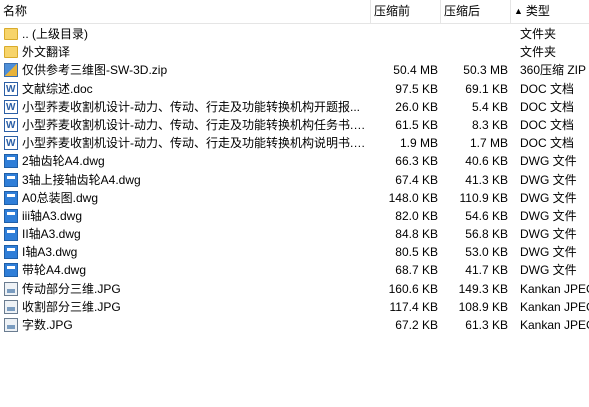 Image resolution: width=589 pixels, height=407 pixels. What do you see at coordinates (50, 252) in the screenshot?
I see `file-name: I轴A3.dwg` at bounding box center [50, 252].